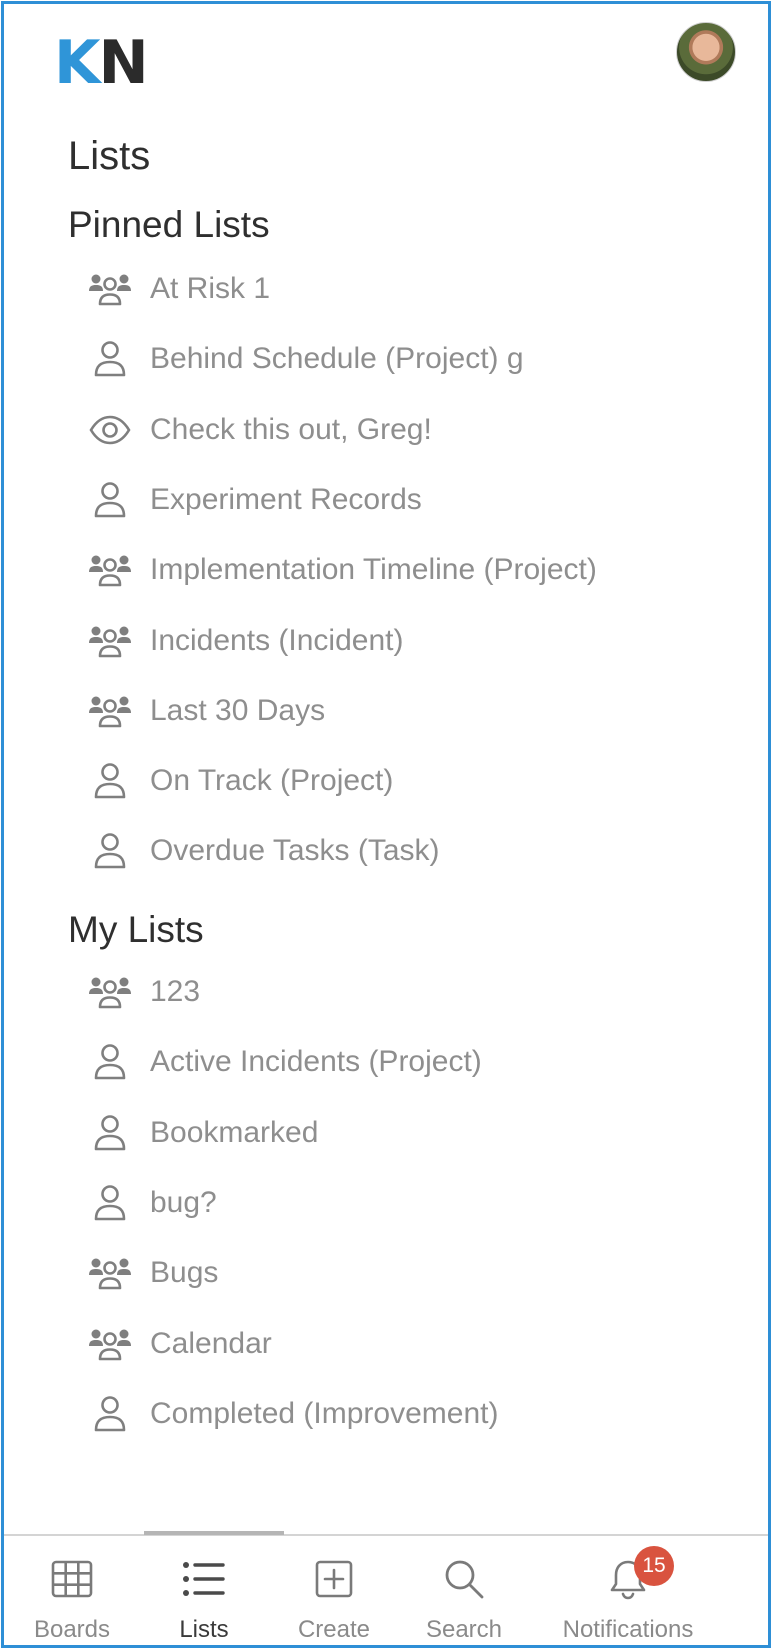 This screenshot has width=776, height=1649. Describe the element at coordinates (404, 1273) in the screenshot. I see `list-item: Bugs` at that location.